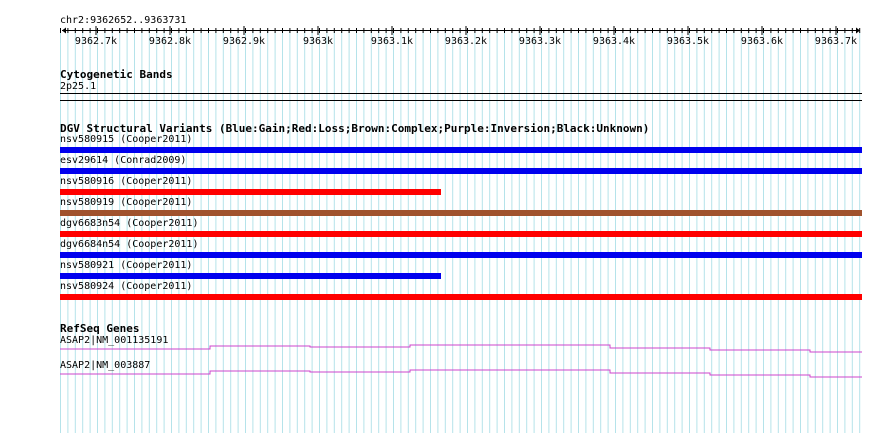  What do you see at coordinates (762, 41) in the screenshot?
I see `ruler-tick-label: 9363.6k` at bounding box center [762, 41].